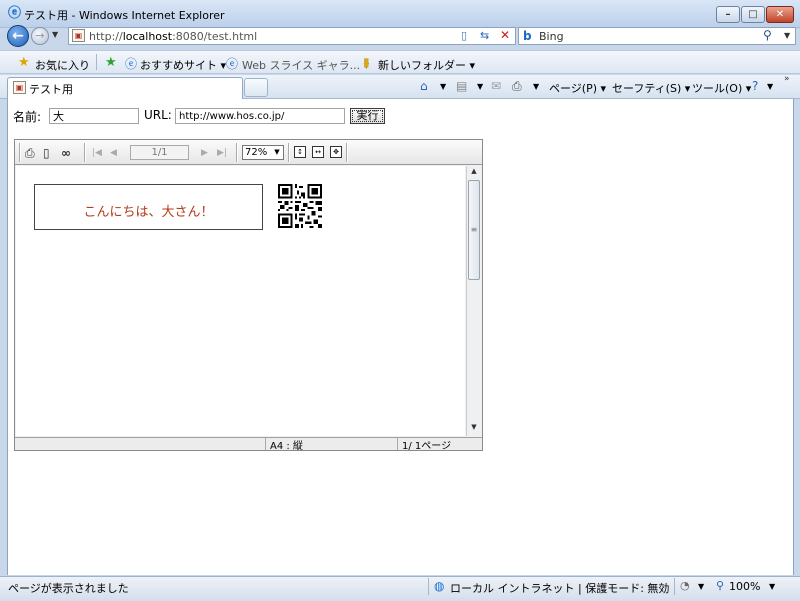 Image resolution: width=800 pixels, height=601 pixels. I want to click on previous-page-icon: ◀, so click(113, 153).